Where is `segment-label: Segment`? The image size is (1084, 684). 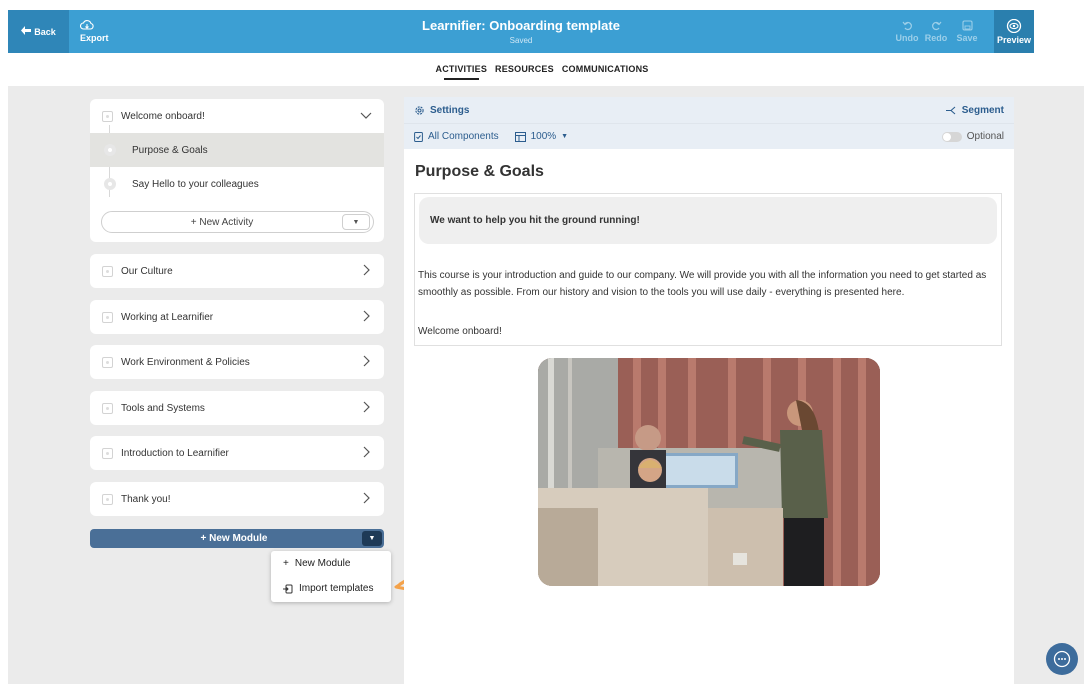
segment-label: Segment is located at coordinates (982, 110).